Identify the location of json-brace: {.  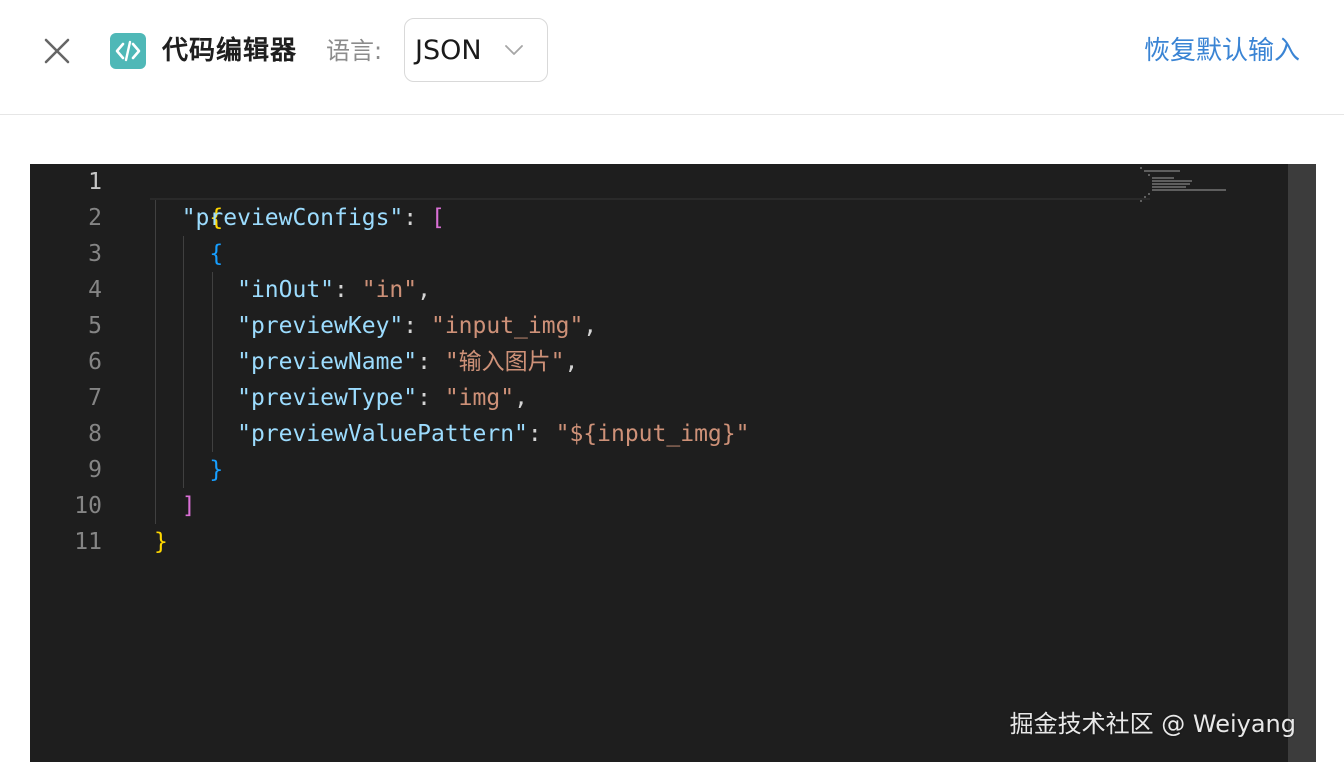
(216, 254).